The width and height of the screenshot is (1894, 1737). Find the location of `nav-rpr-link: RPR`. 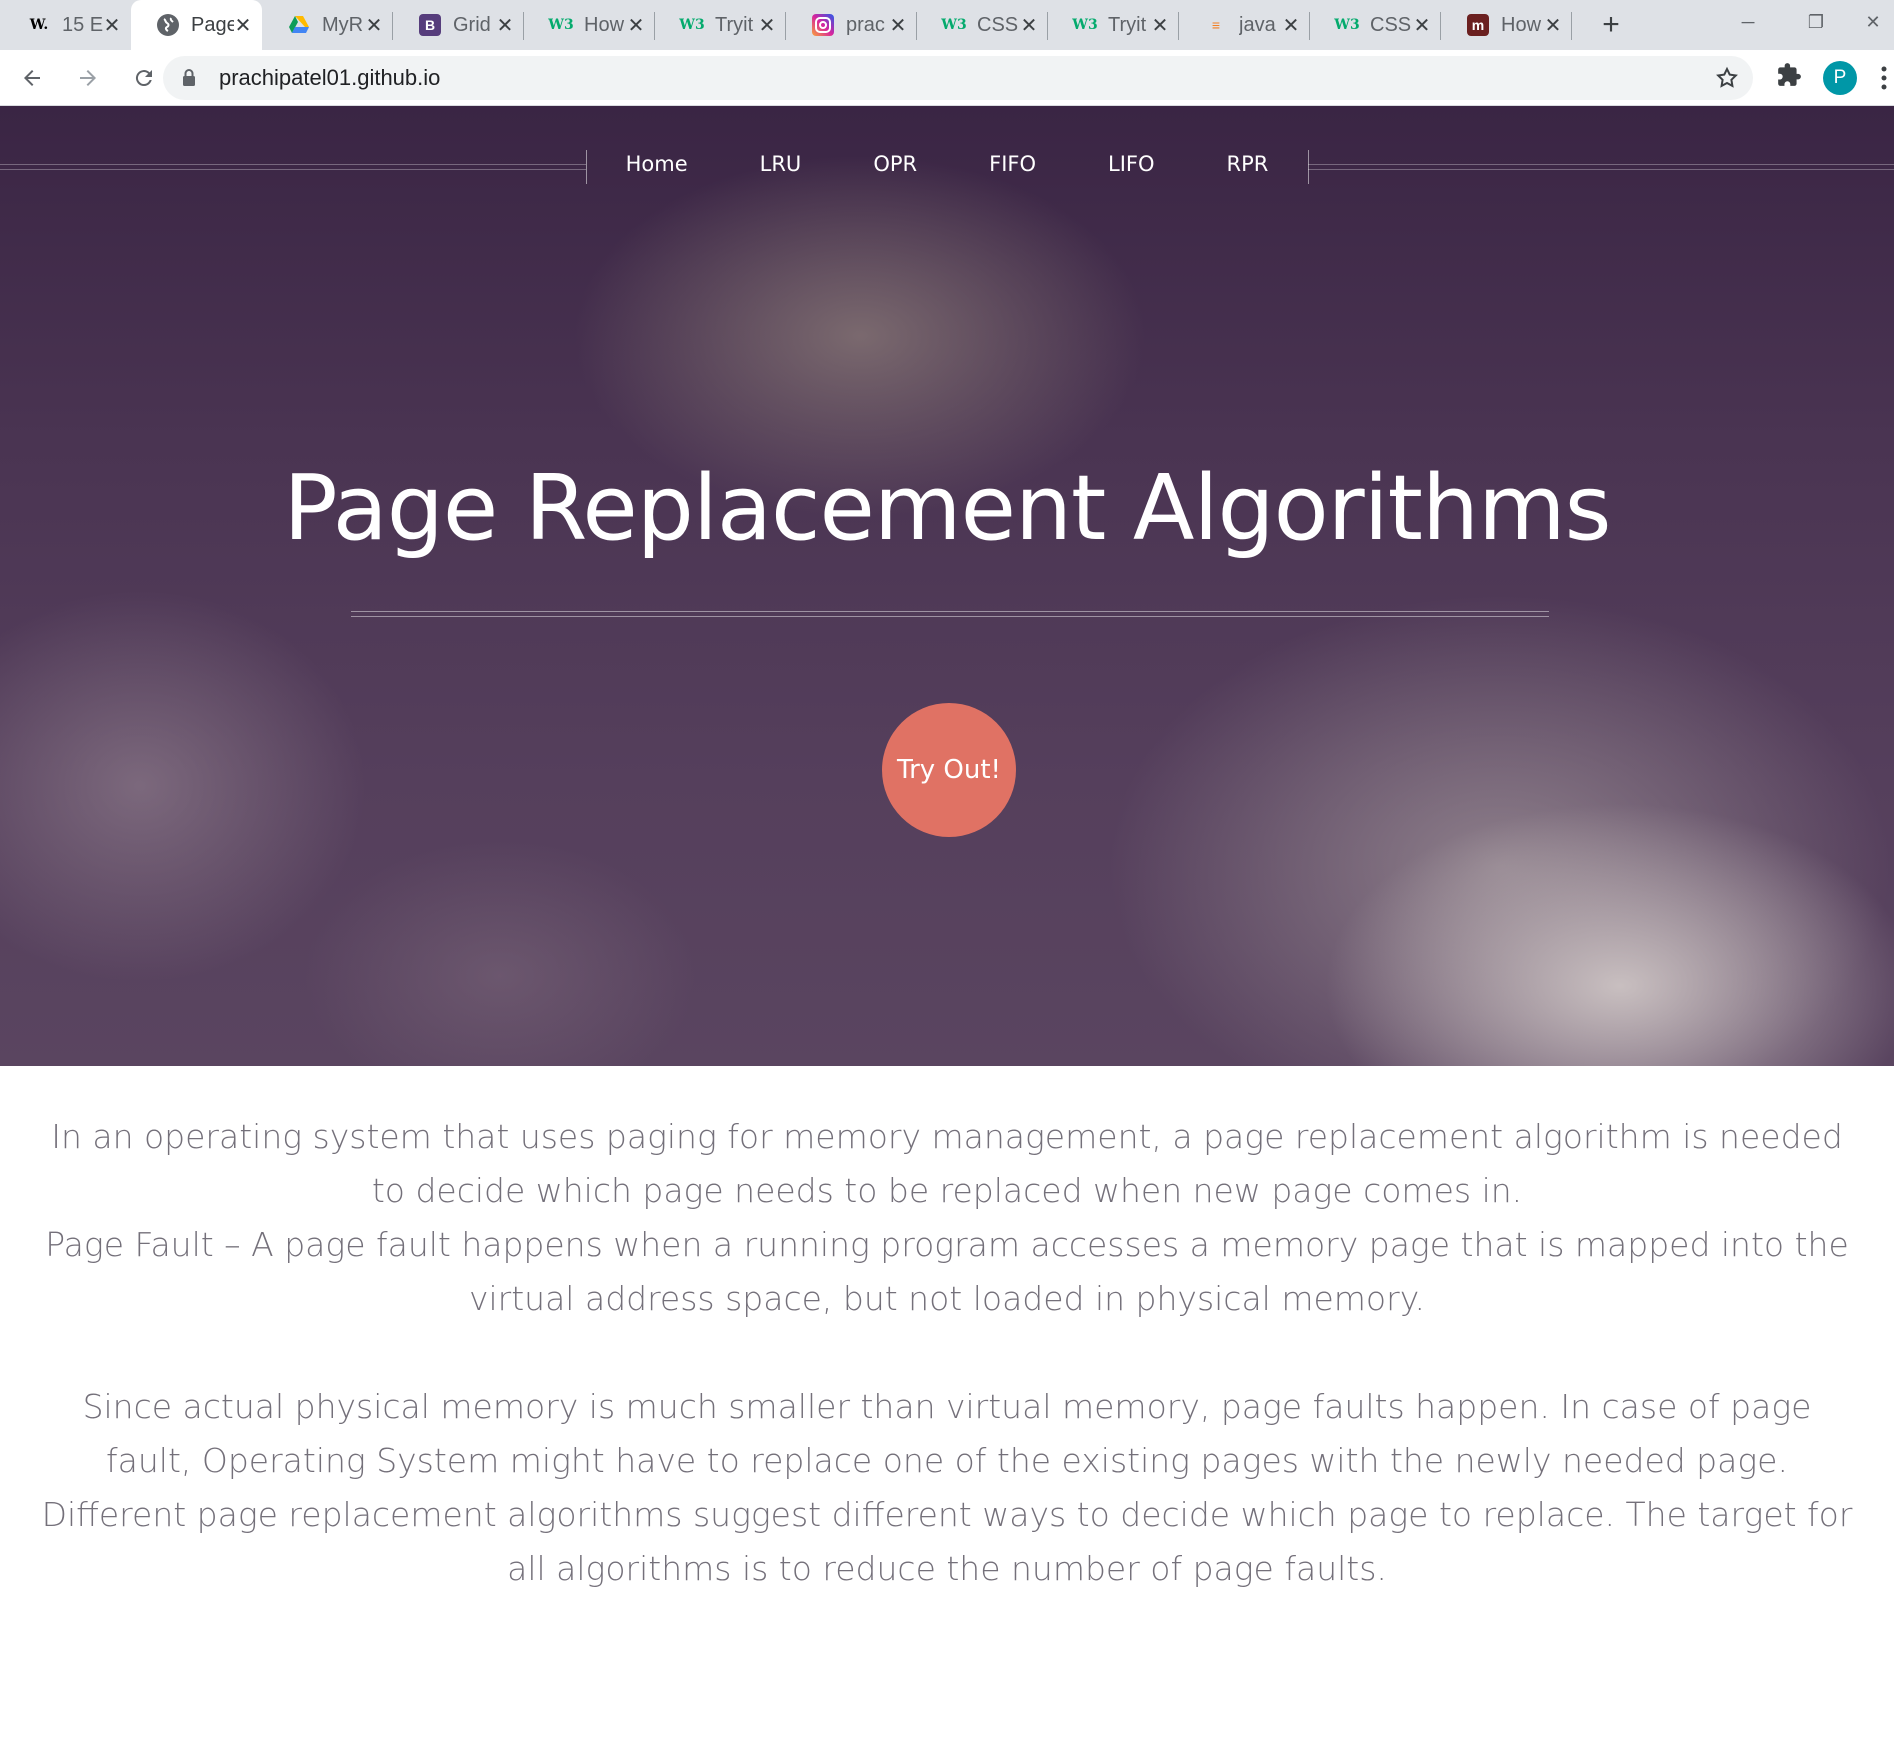

nav-rpr-link: RPR is located at coordinates (1248, 164).